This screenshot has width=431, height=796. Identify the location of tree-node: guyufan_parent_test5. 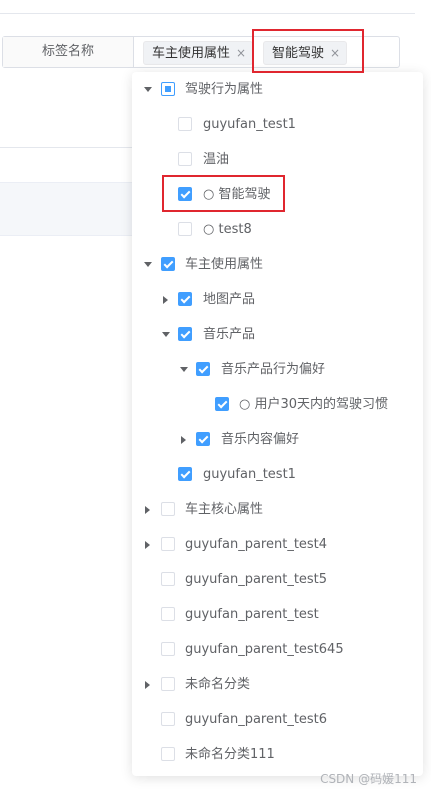
(277, 579).